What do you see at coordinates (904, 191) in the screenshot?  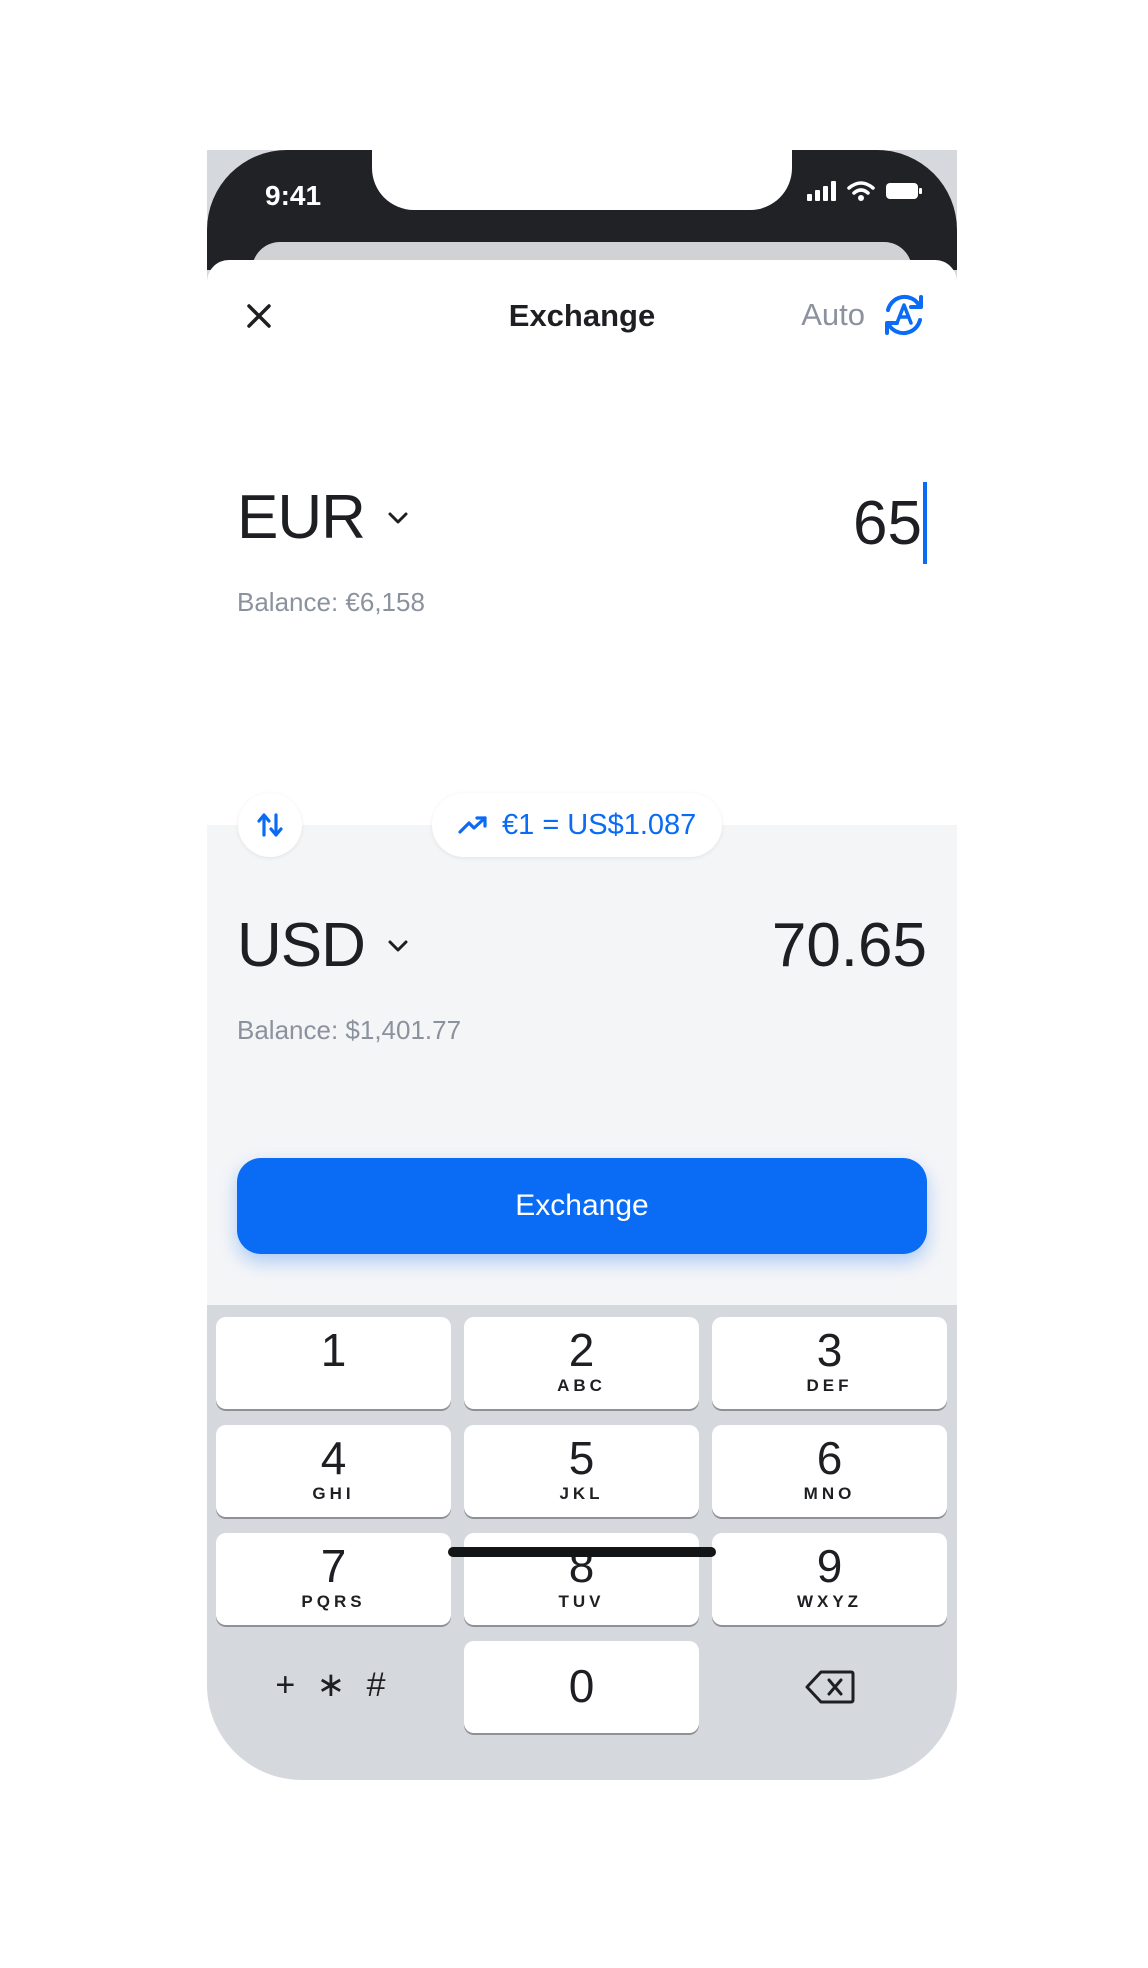 I see `battery-icon` at bounding box center [904, 191].